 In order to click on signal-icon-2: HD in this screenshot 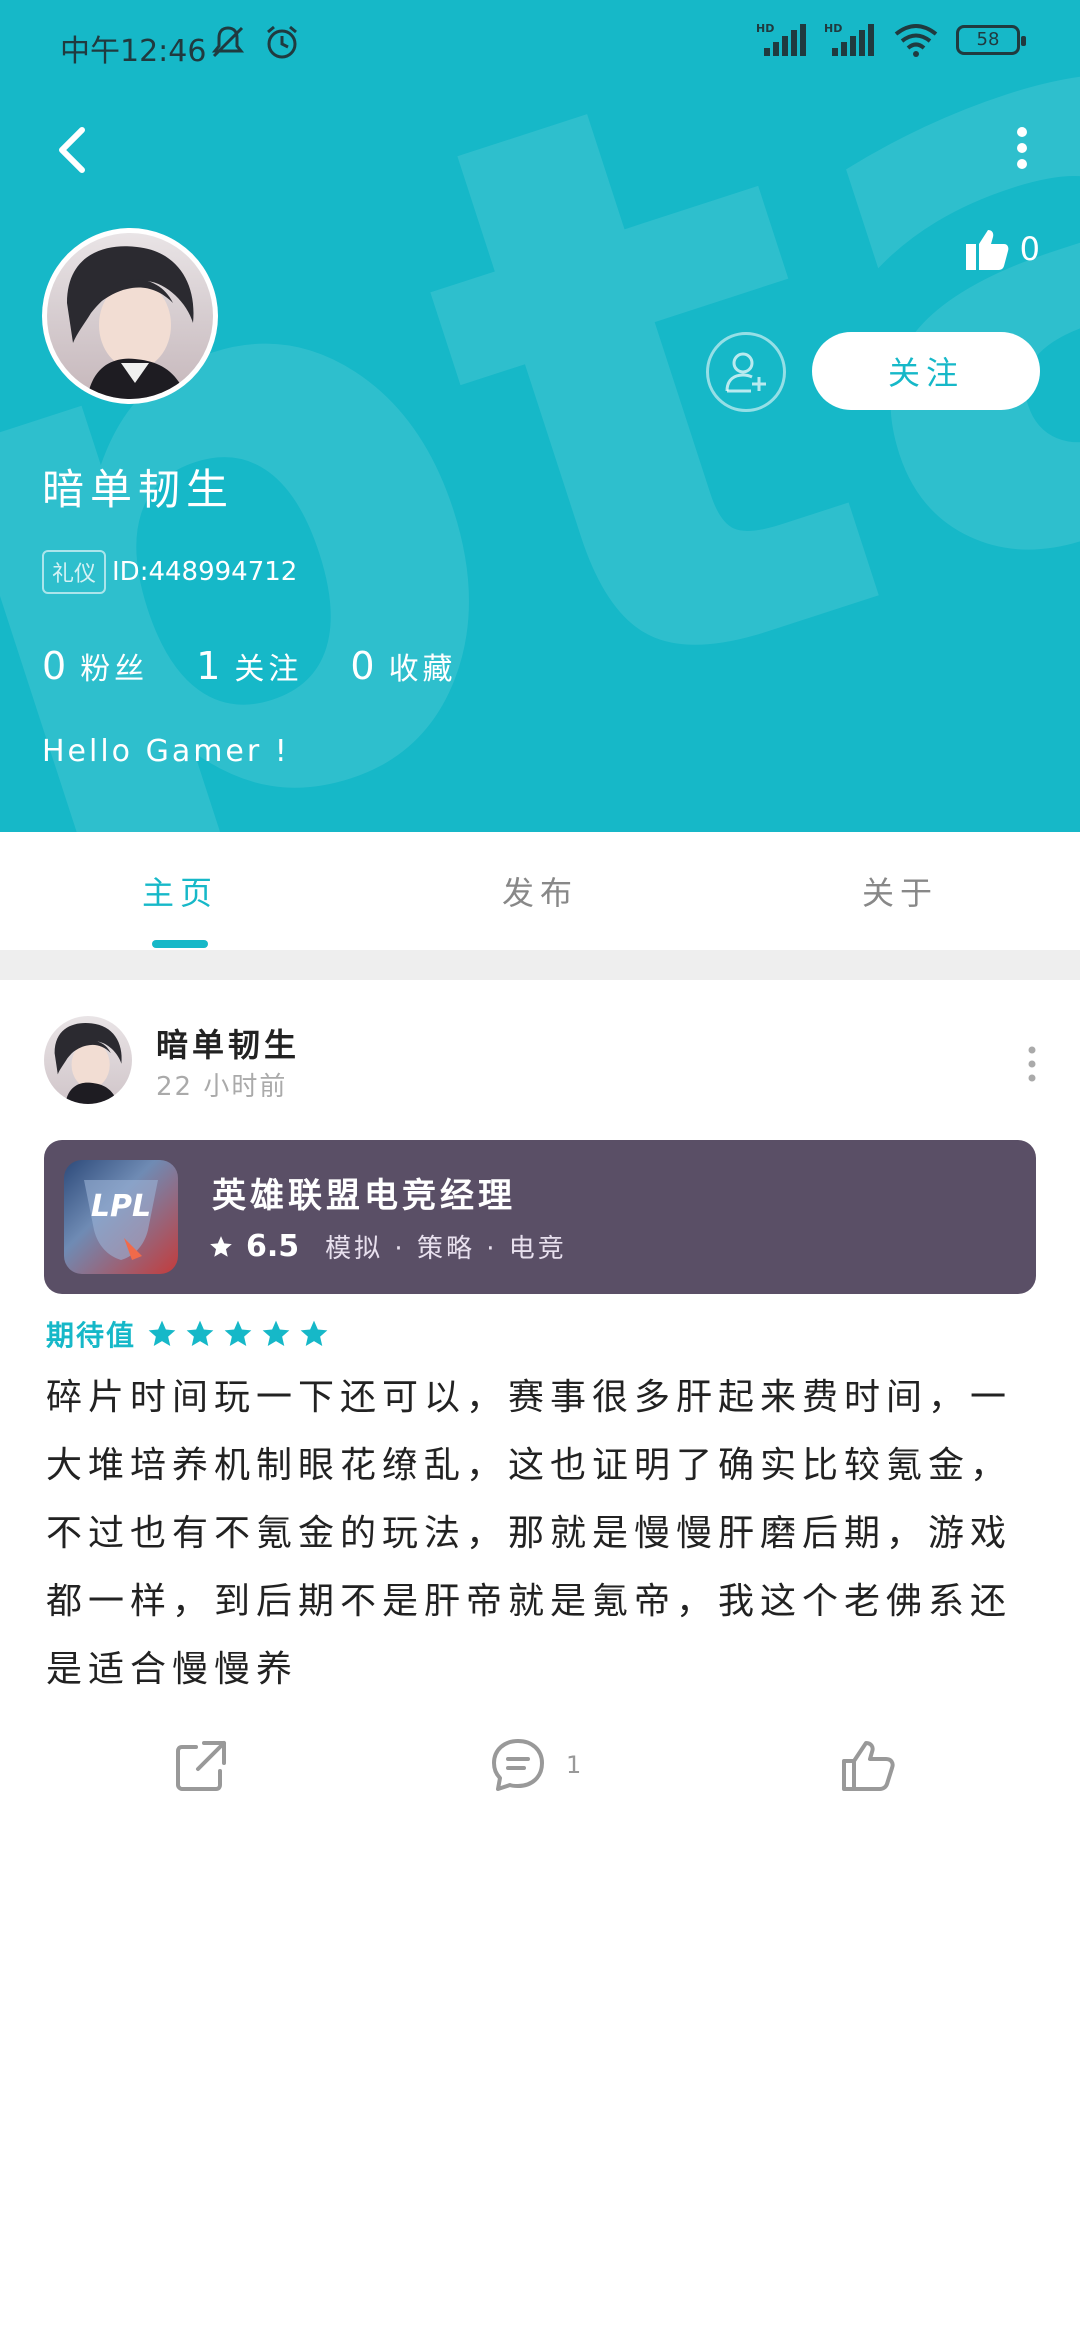, I will do `click(849, 39)`.